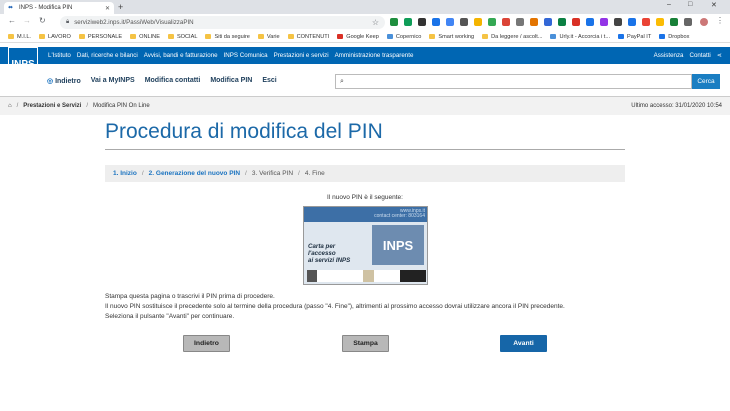 Image resolution: width=730 pixels, height=411 pixels. Describe the element at coordinates (46, 8) in the screenshot. I see `tab-title: INPS - Modifica PIN` at that location.